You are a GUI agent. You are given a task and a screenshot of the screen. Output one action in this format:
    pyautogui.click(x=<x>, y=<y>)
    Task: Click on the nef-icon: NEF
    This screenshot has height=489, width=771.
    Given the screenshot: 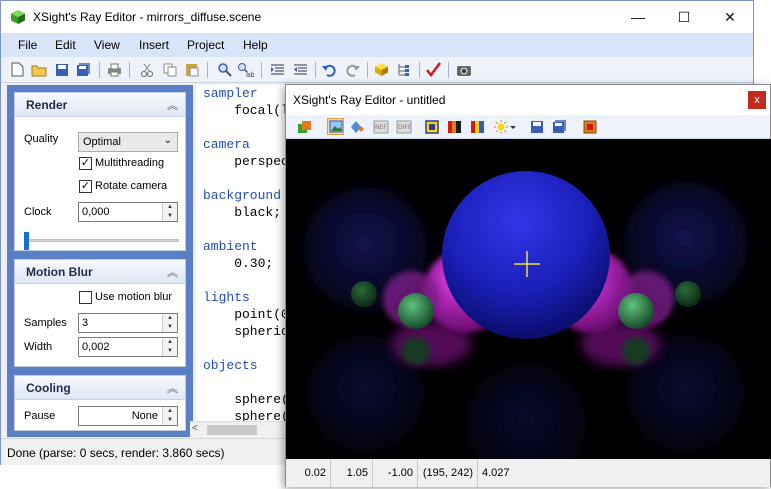 What is the action you would take?
    pyautogui.click(x=380, y=126)
    